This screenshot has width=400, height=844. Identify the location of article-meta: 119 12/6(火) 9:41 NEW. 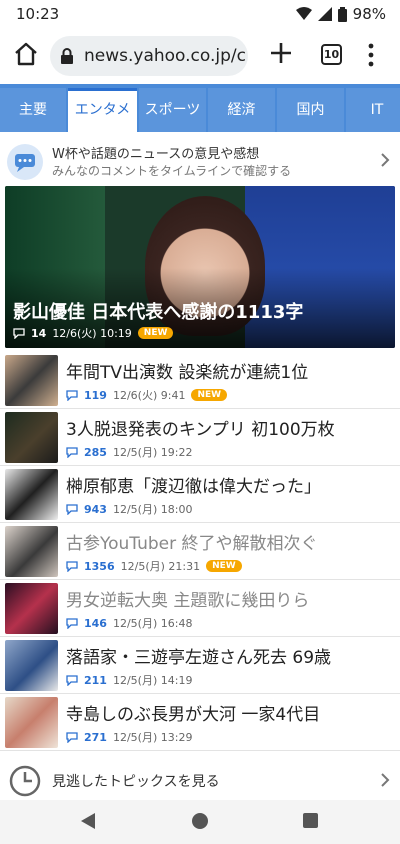
(147, 395).